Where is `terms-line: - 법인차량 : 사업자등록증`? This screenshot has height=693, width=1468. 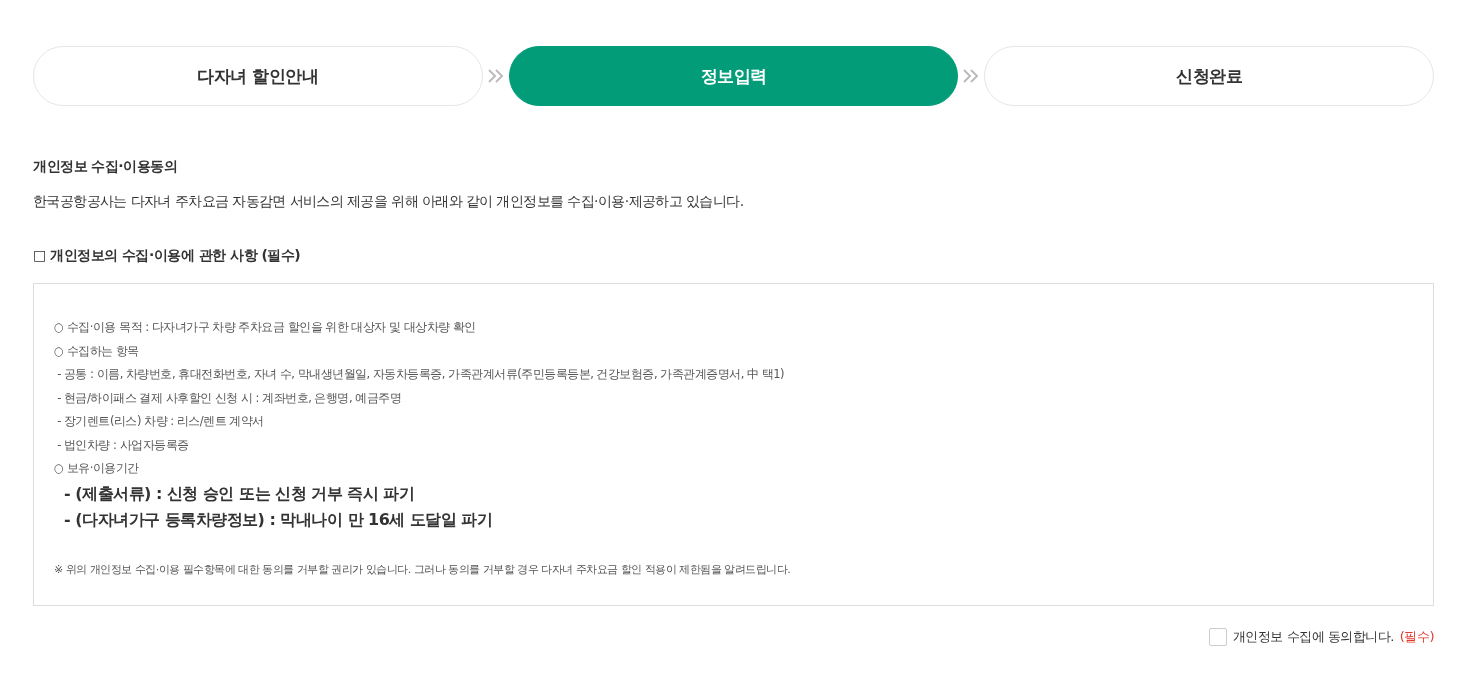 terms-line: - 법인차량 : 사업자등록증 is located at coordinates (123, 445).